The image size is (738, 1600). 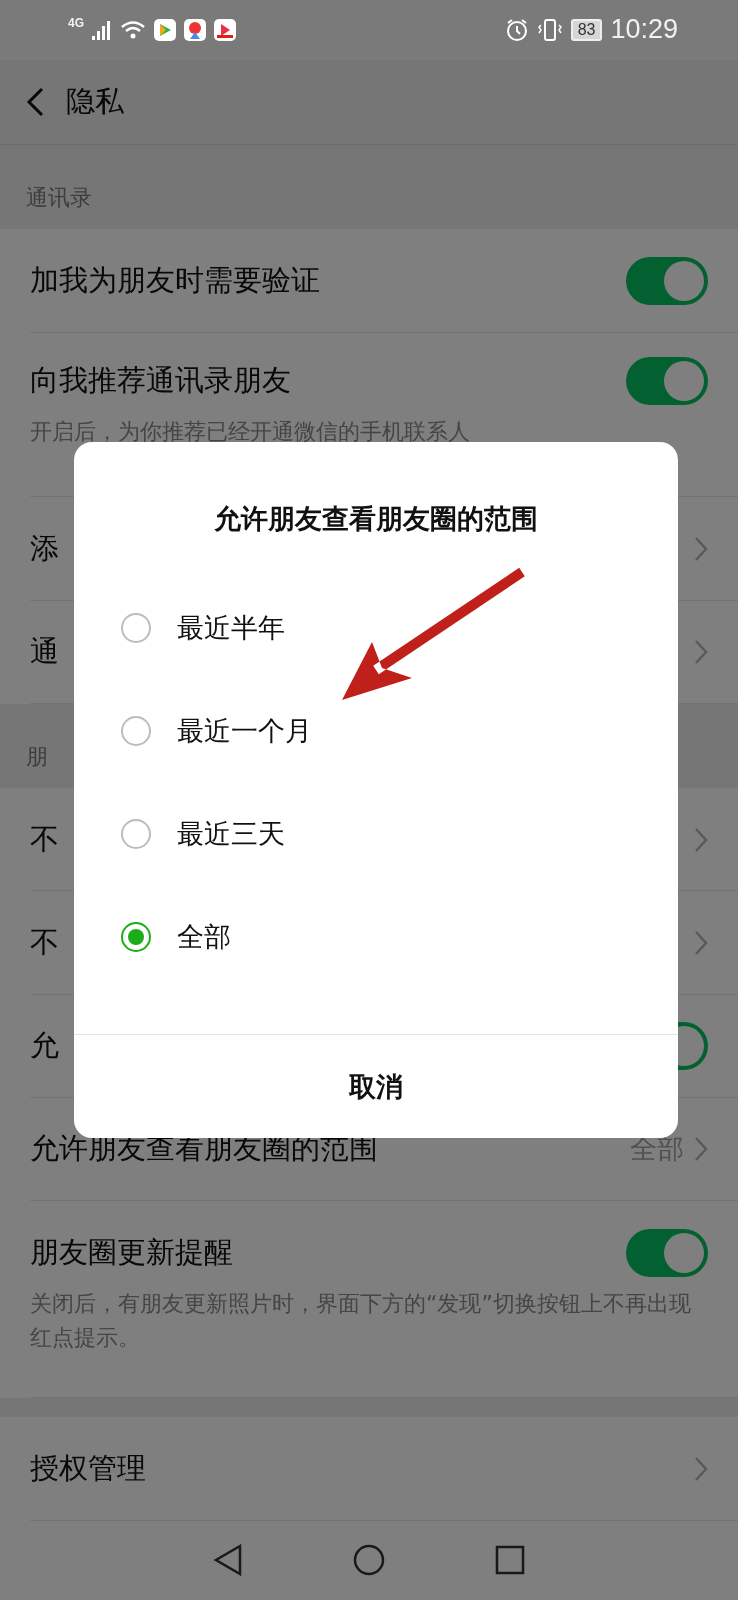 I want to click on section-label: 朋, so click(x=37, y=757).